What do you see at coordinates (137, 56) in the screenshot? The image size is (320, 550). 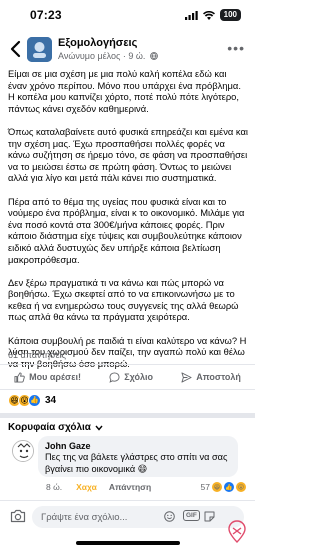 I see `post-time: 9 ώ.` at bounding box center [137, 56].